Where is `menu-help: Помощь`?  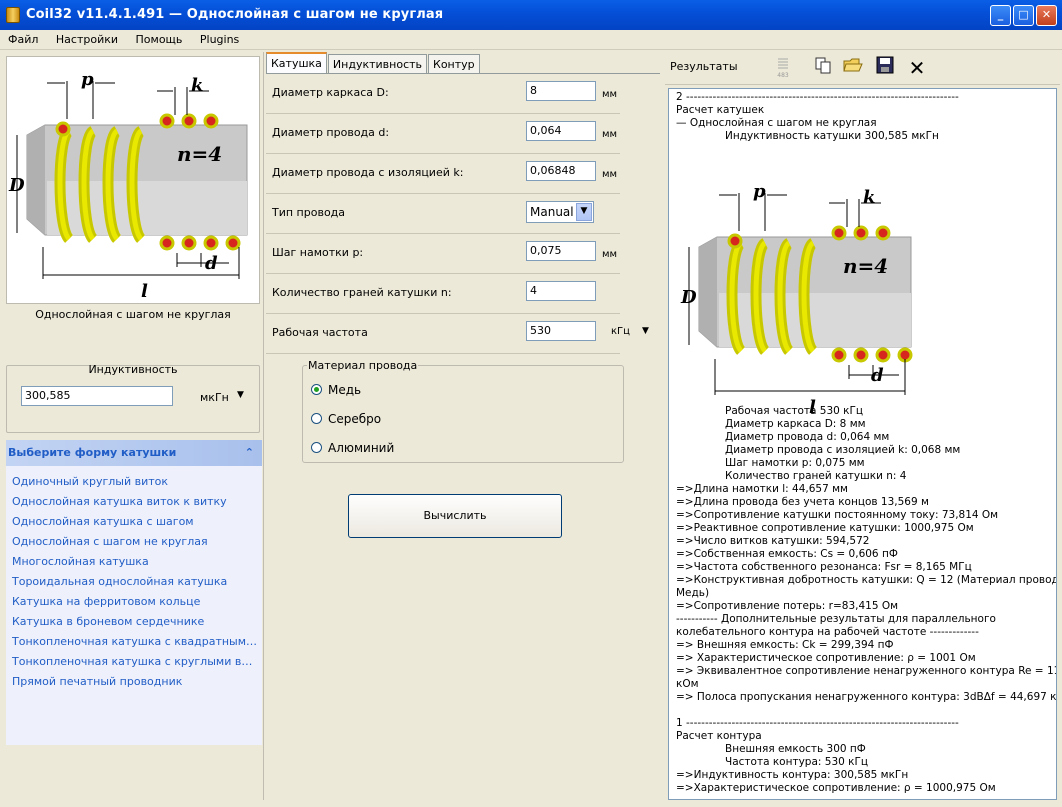
menu-help: Помощь is located at coordinates (158, 38).